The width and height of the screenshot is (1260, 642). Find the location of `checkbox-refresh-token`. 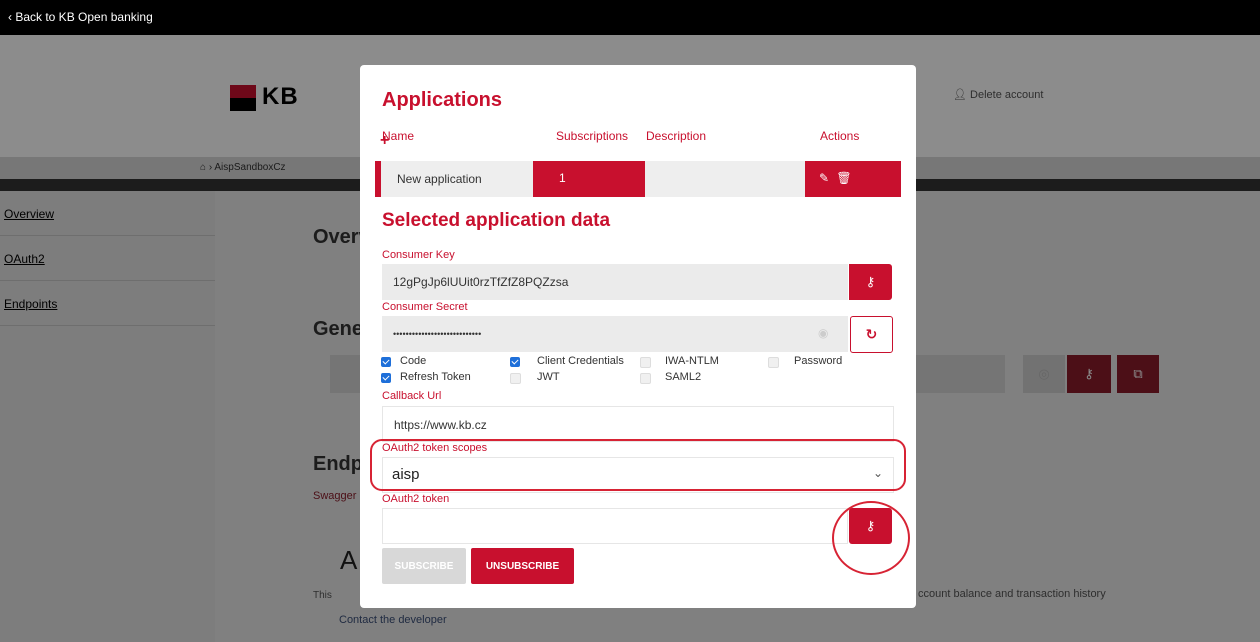

checkbox-refresh-token is located at coordinates (386, 378).